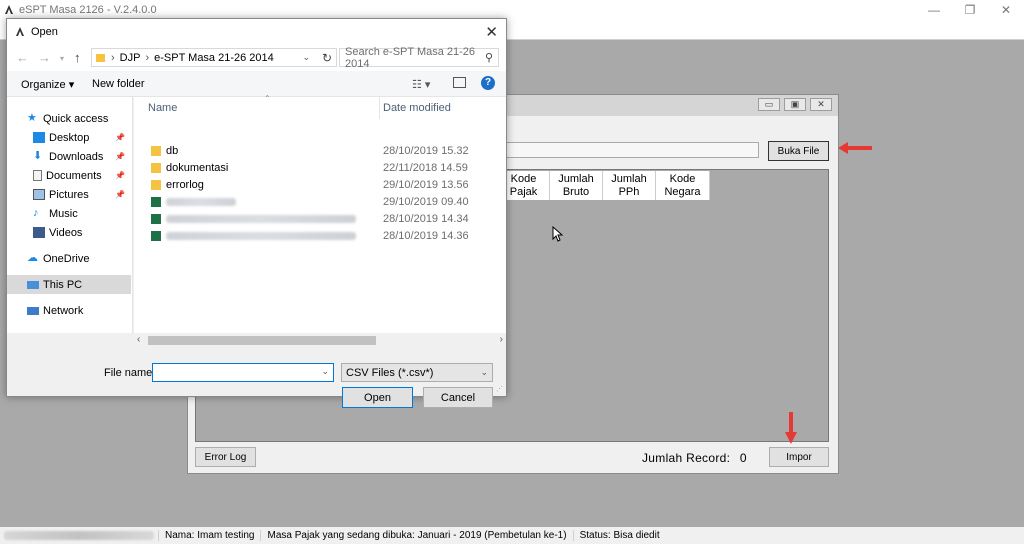  What do you see at coordinates (327, 58) in the screenshot?
I see `refresh-icon: ↻` at bounding box center [327, 58].